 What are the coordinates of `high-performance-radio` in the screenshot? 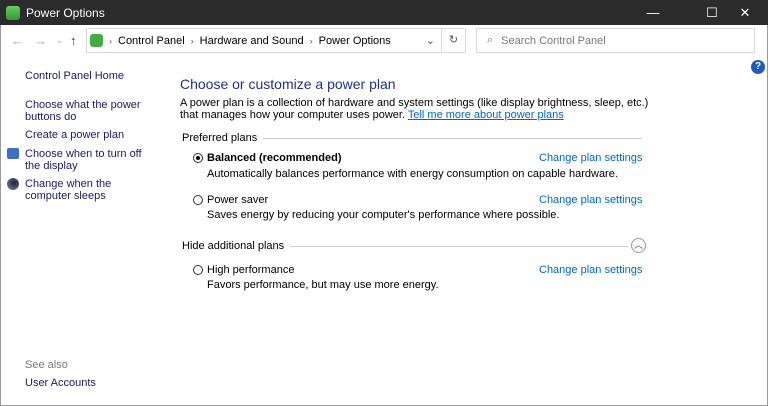 It's located at (198, 270).